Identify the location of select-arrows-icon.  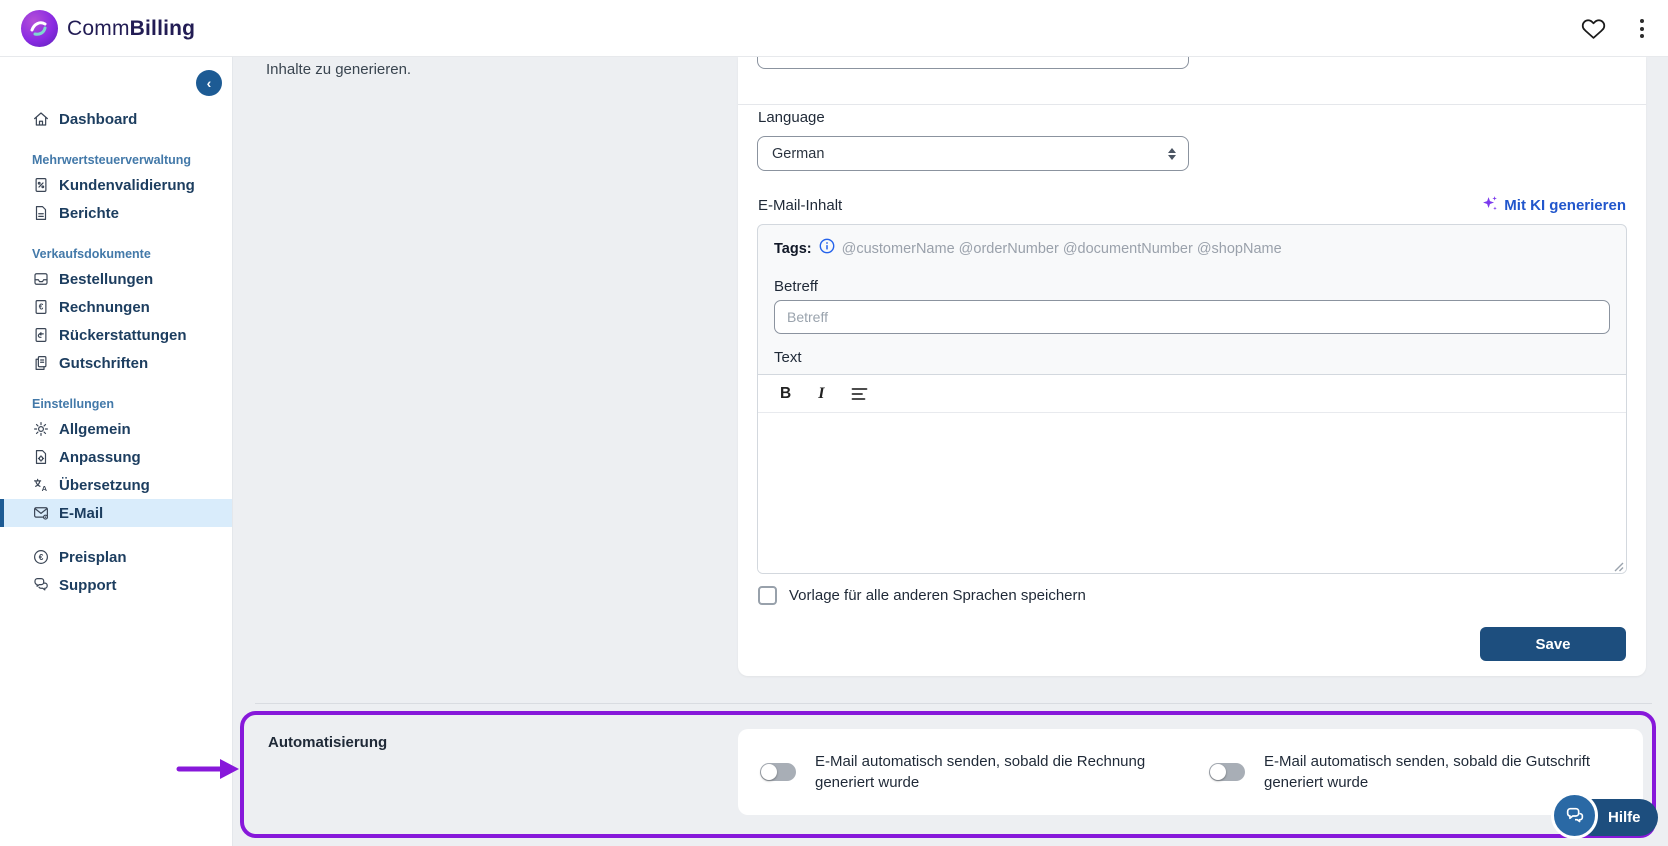
(1172, 153).